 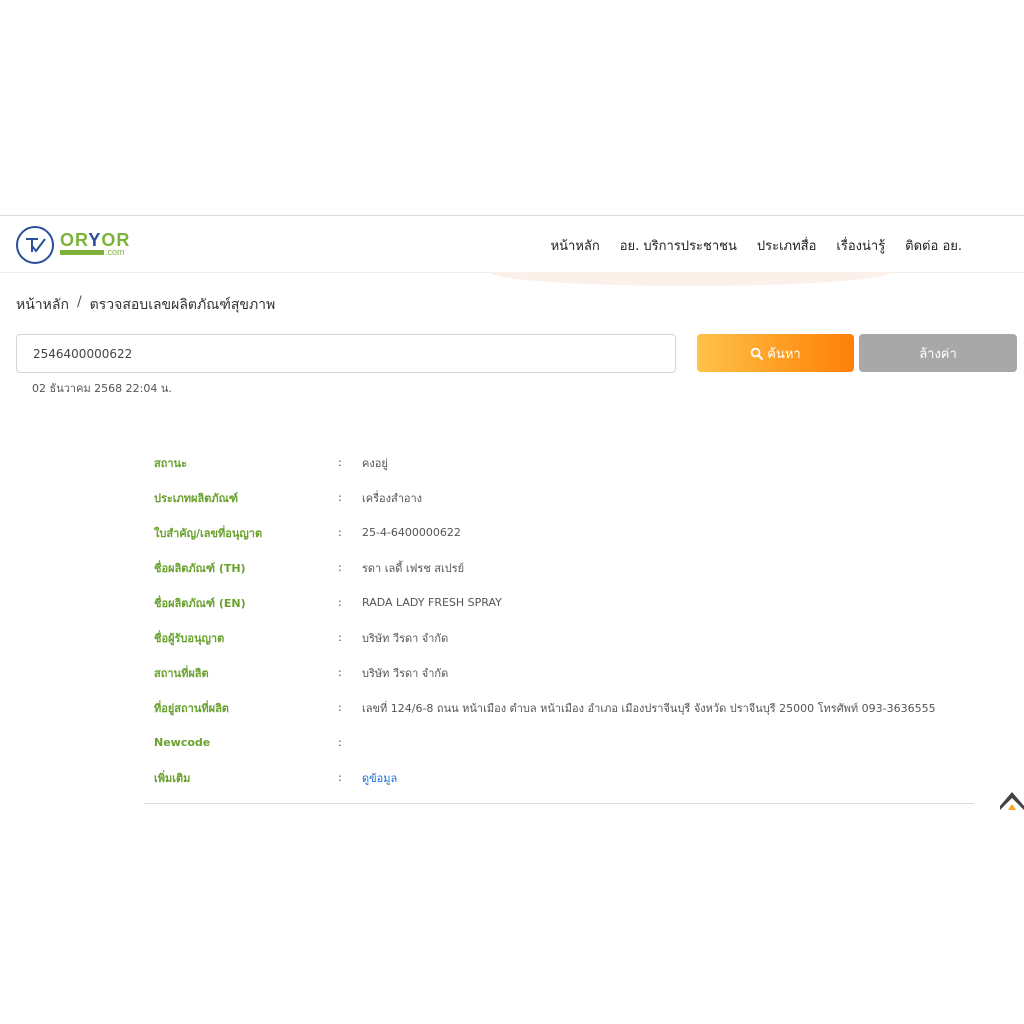 I want to click on detail-row-product-type: ประเภทผลิตภัณฑ์ : เครื่องสำอาง, so click(x=559, y=497).